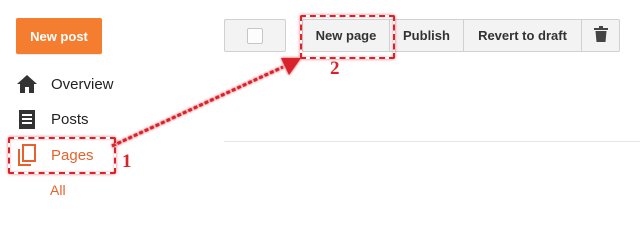 The image size is (640, 240). What do you see at coordinates (206, 103) in the screenshot?
I see `annotation-arrow` at bounding box center [206, 103].